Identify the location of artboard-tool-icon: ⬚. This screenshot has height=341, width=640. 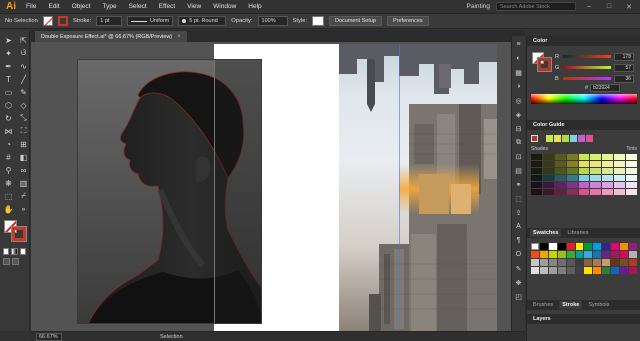
(8, 196).